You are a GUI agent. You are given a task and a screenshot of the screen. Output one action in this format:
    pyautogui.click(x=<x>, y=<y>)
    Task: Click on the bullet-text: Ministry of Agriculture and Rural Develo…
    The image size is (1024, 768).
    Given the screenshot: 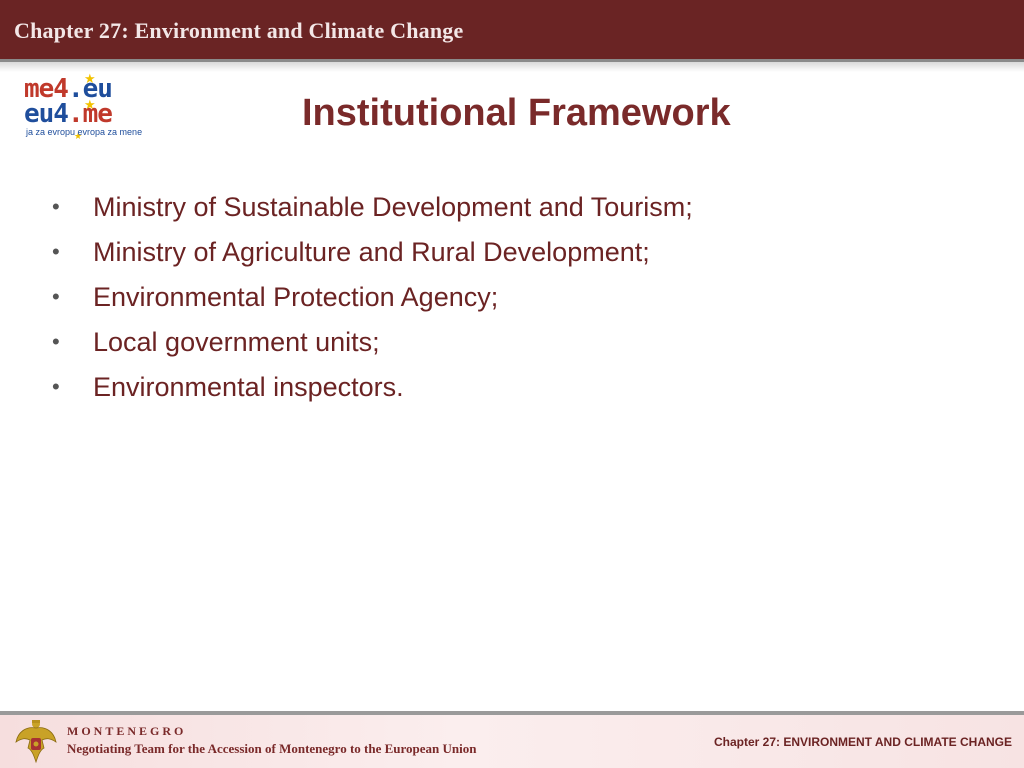 What is the action you would take?
    pyautogui.click(x=371, y=252)
    